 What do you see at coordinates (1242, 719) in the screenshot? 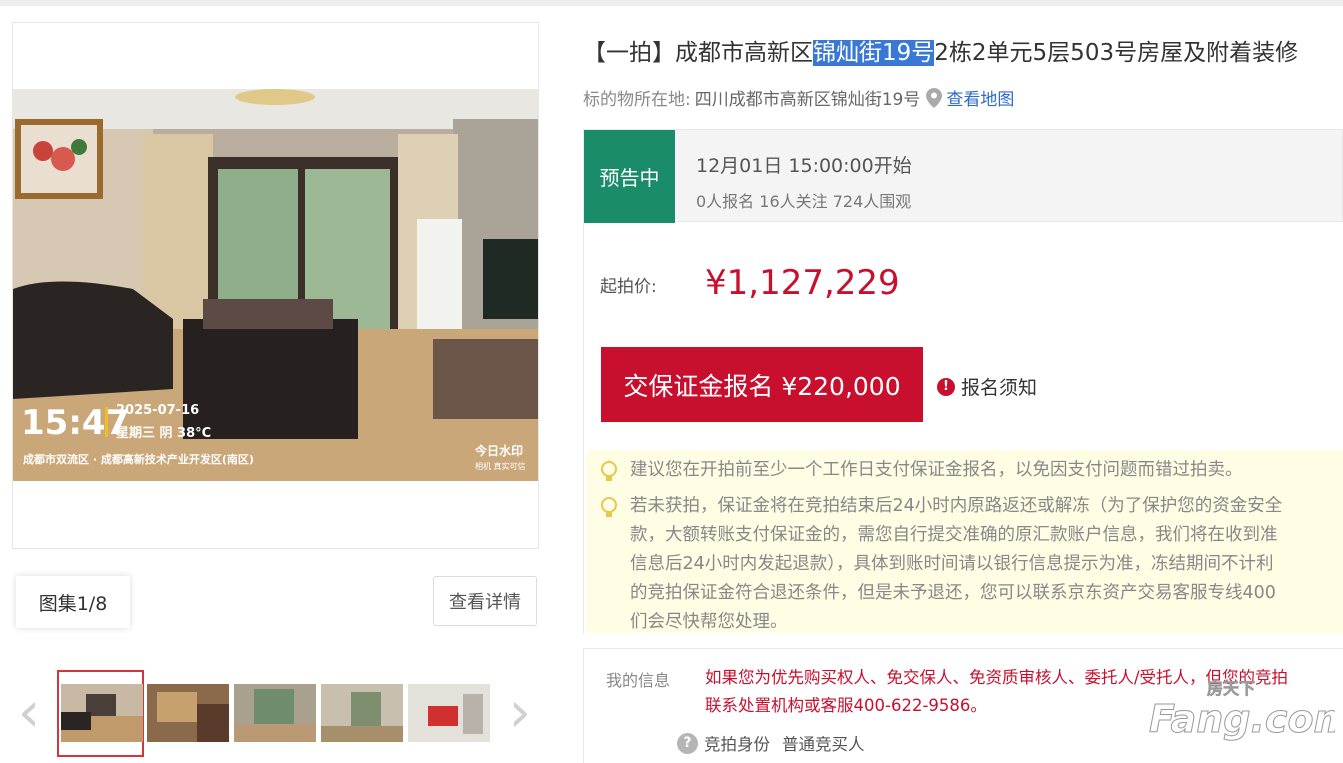
I see `watermark-main: Fang.com` at bounding box center [1242, 719].